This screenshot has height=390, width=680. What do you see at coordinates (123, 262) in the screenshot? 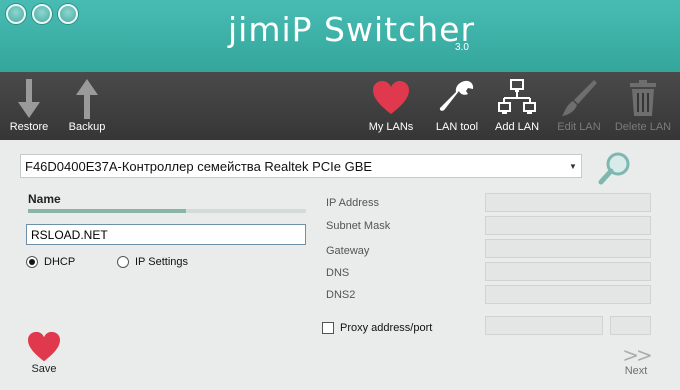
I see `ip-settings-radio-button` at bounding box center [123, 262].